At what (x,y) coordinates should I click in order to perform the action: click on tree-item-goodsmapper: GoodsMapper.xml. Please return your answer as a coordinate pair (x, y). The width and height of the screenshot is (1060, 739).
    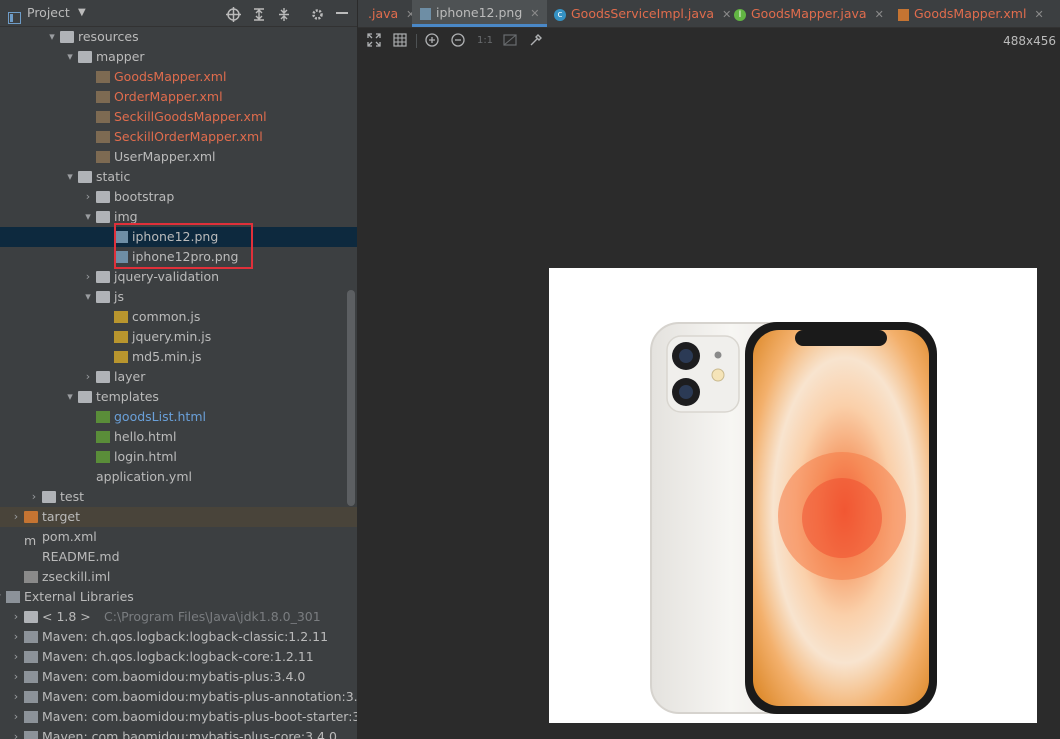
    Looking at the image, I should click on (178, 77).